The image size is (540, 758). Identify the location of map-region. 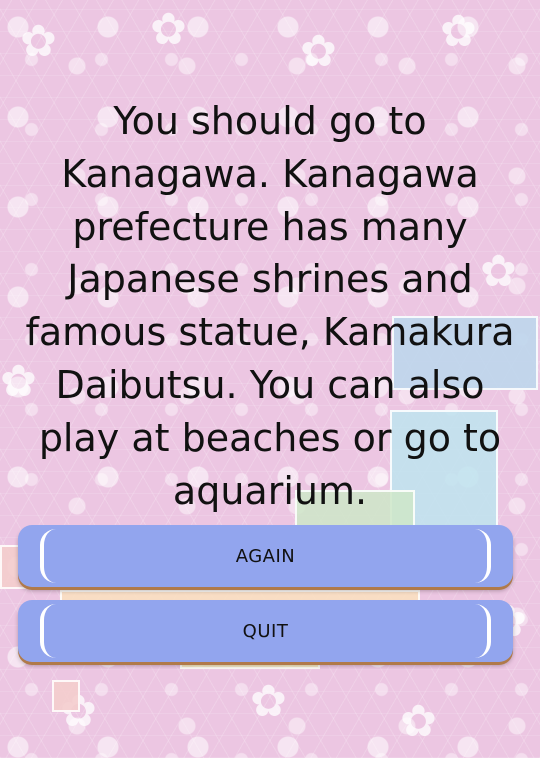
(66, 696).